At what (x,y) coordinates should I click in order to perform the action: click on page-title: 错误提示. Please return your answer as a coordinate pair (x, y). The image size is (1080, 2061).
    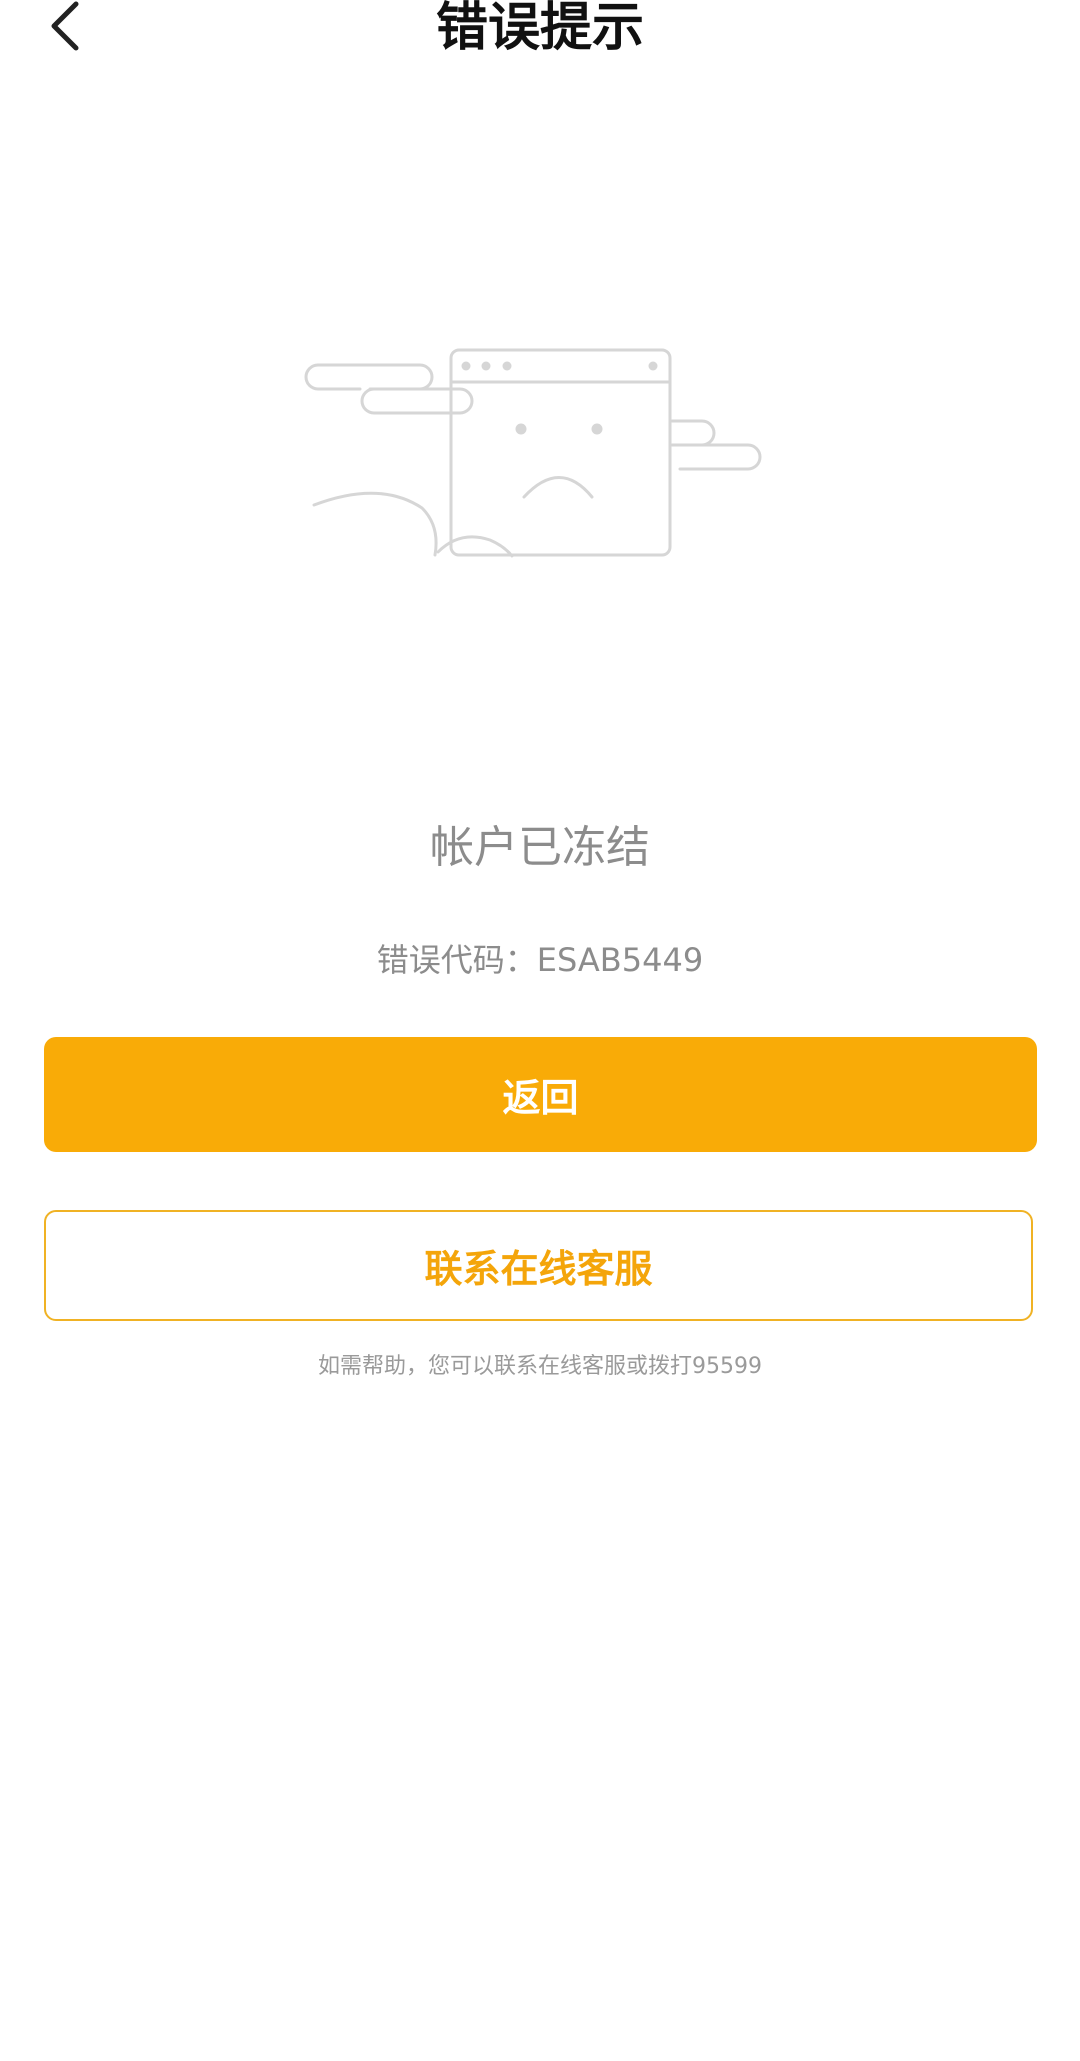
    Looking at the image, I should click on (539, 29).